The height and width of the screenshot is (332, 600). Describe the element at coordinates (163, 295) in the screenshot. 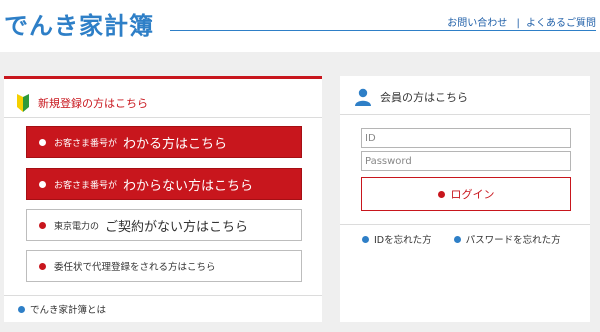

I see `left-footer-divider` at that location.